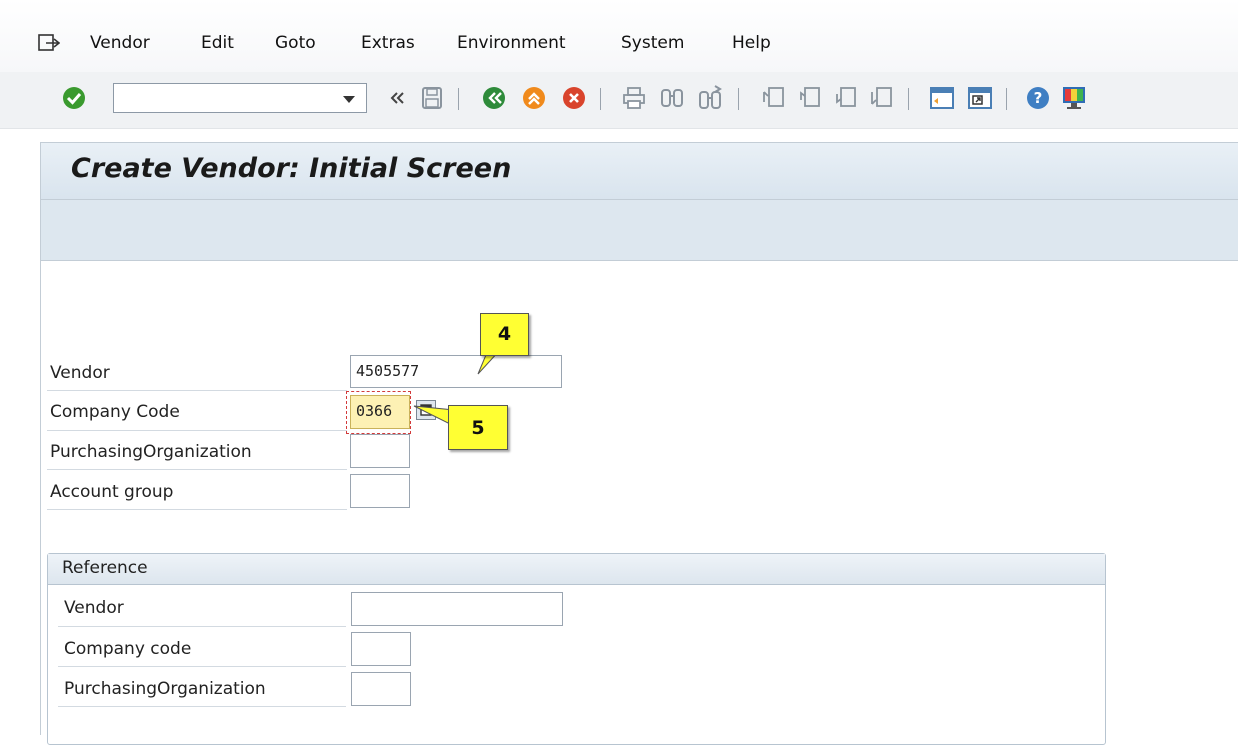  I want to click on vendor-field: 4505577, so click(456, 371).